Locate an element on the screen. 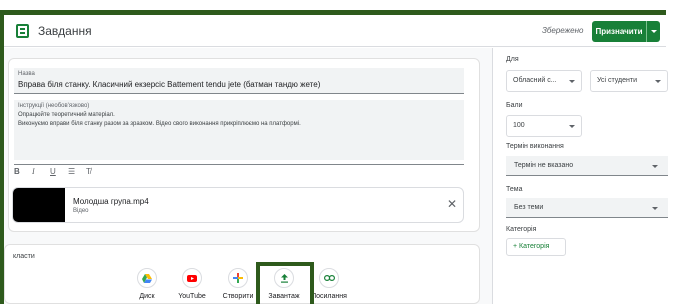 The height and width of the screenshot is (304, 678). points-value: 100 is located at coordinates (519, 125).